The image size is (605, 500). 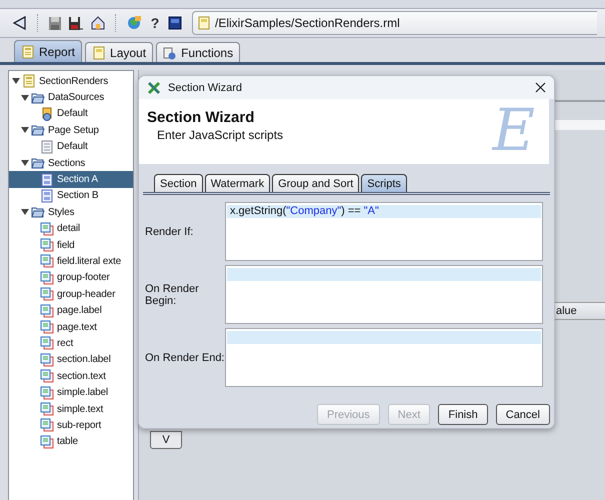 I want to click on tree-item: DataSources, so click(x=71, y=97).